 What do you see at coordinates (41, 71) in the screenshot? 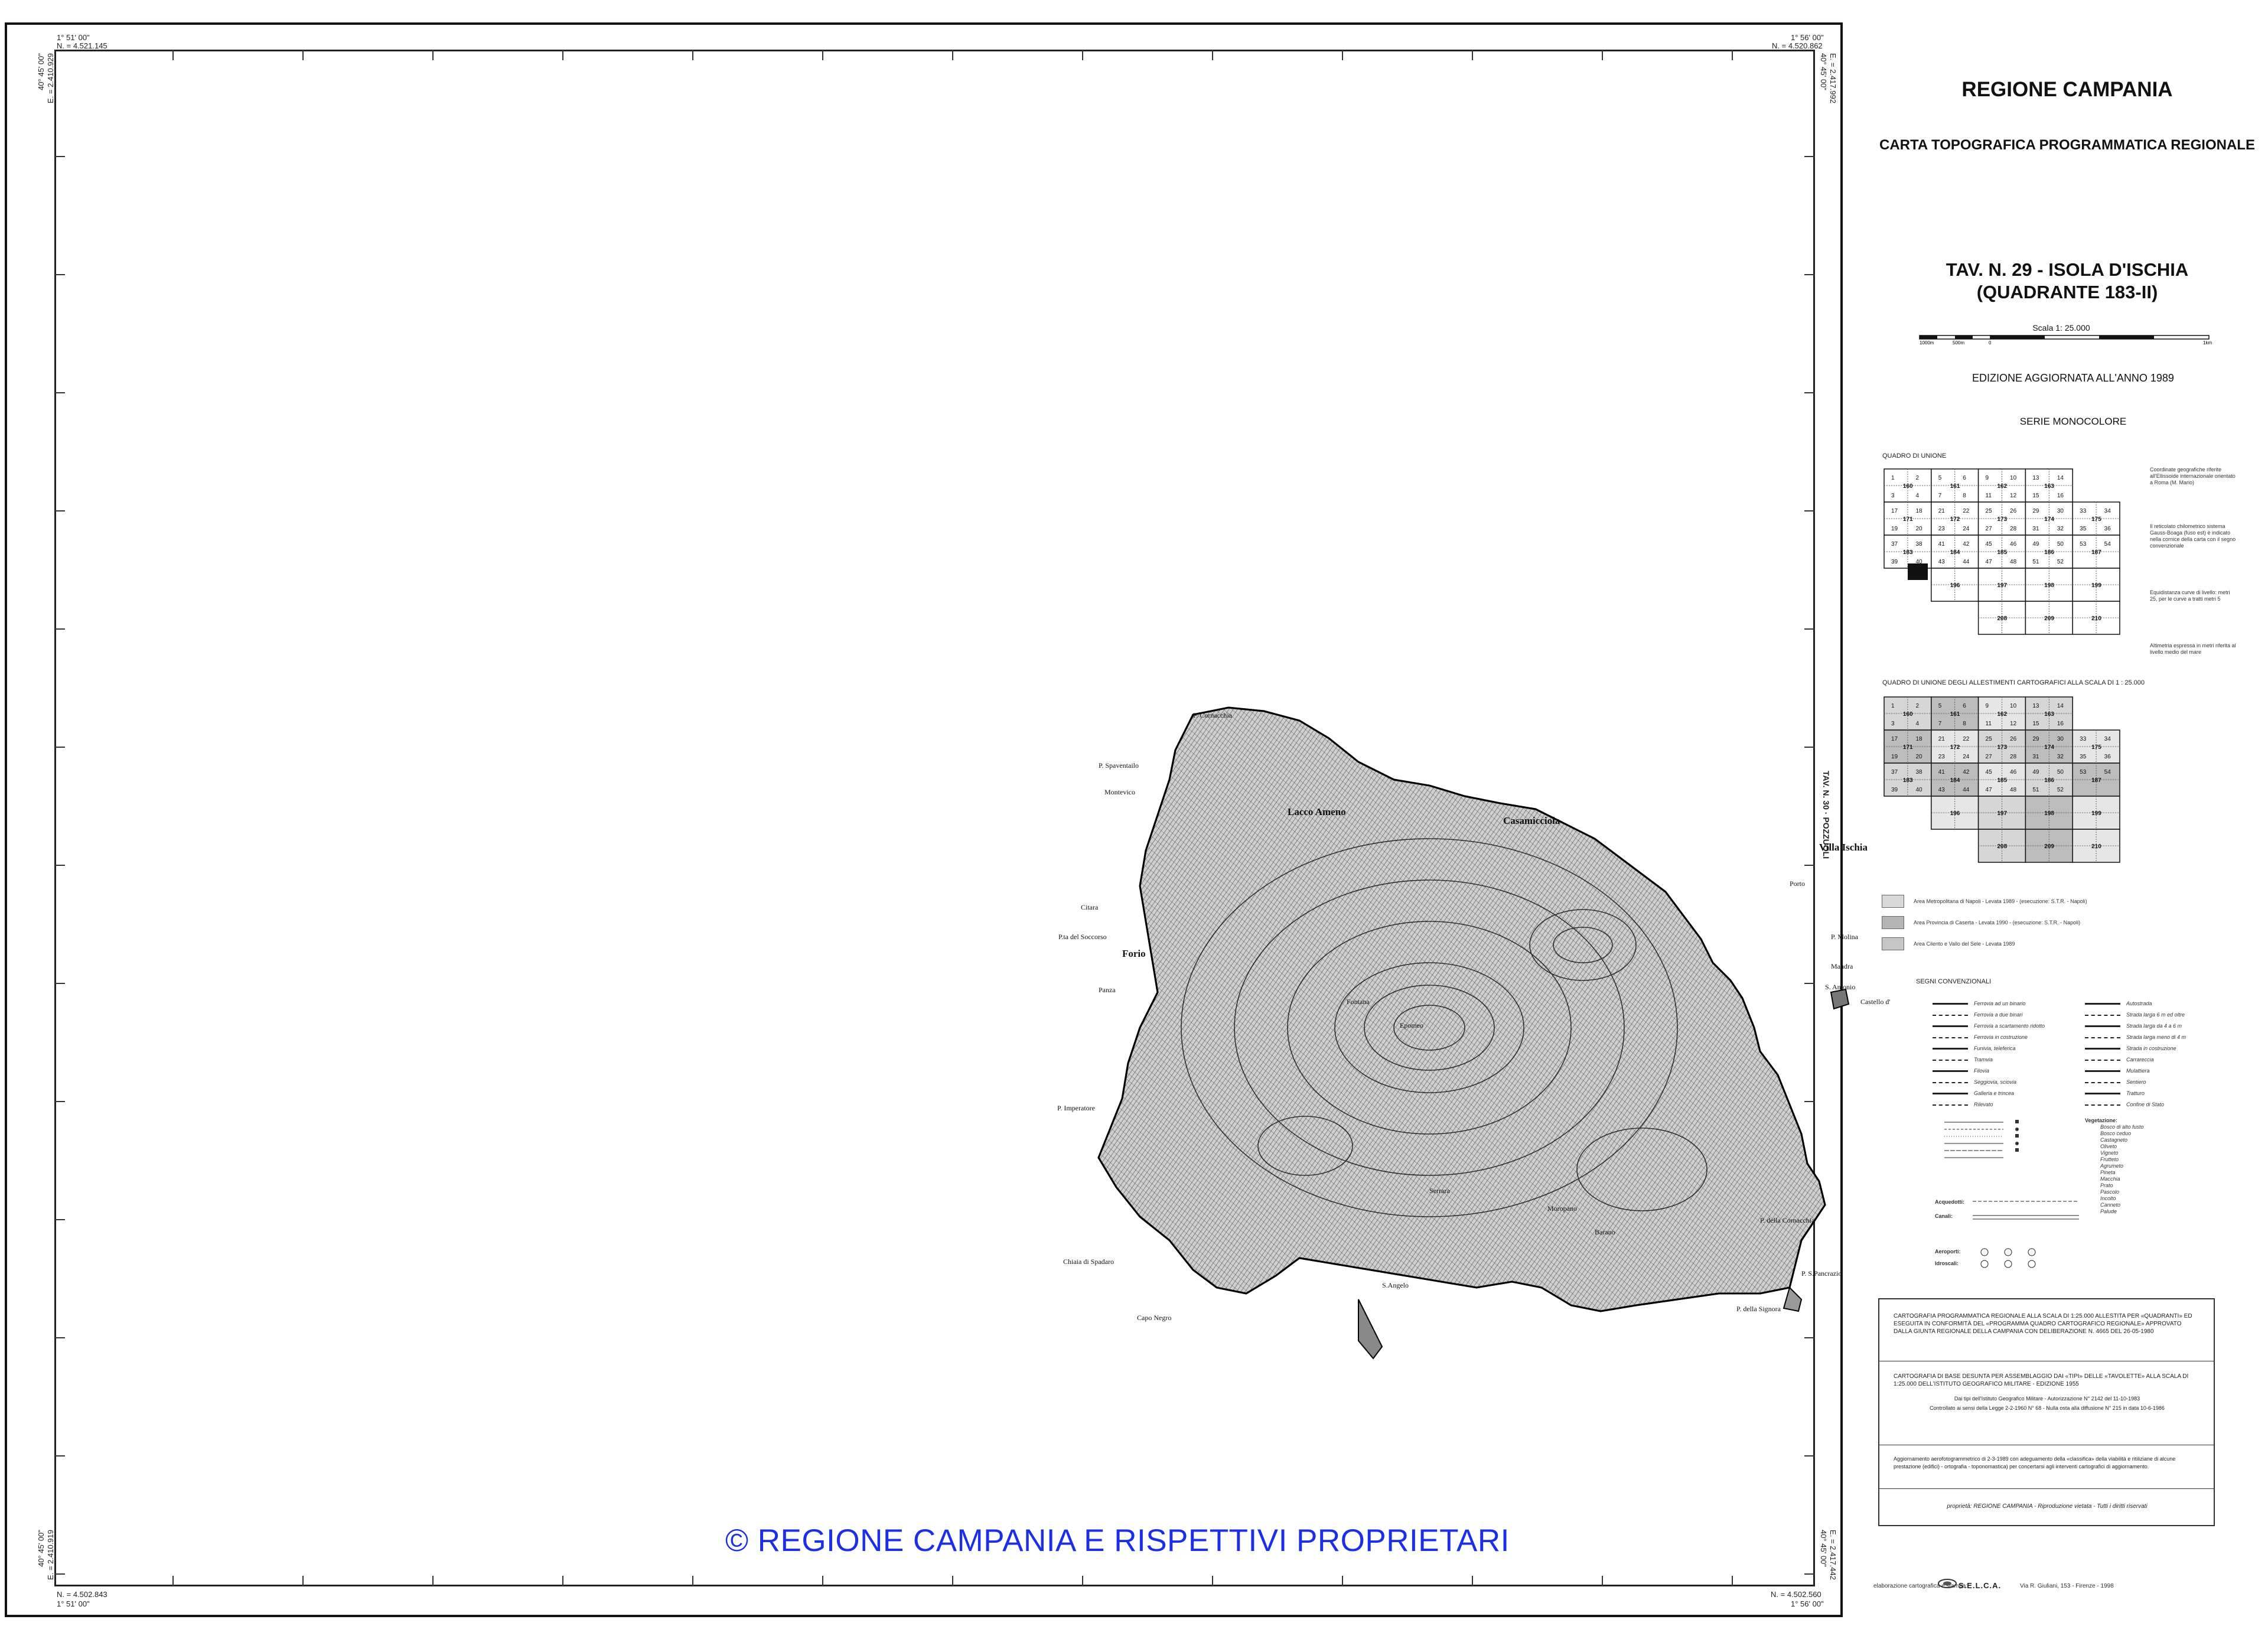
I see `coord-top-left-lat: 40° 45' 00"` at bounding box center [41, 71].